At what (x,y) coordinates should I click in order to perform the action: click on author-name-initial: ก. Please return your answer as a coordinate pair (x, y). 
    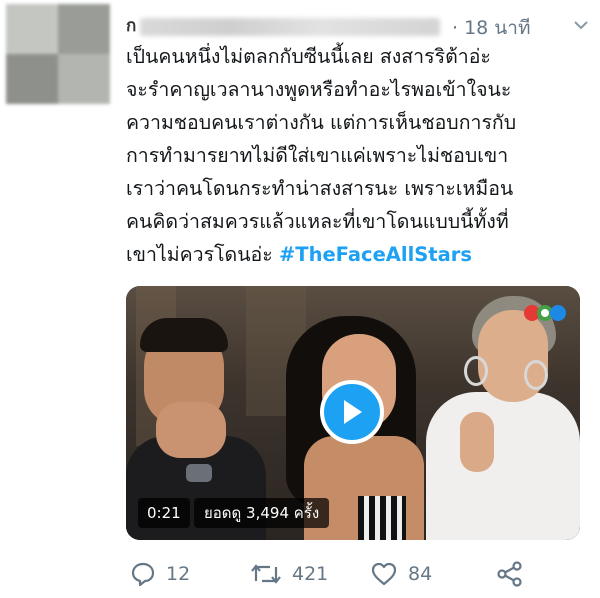
    Looking at the image, I should click on (131, 25).